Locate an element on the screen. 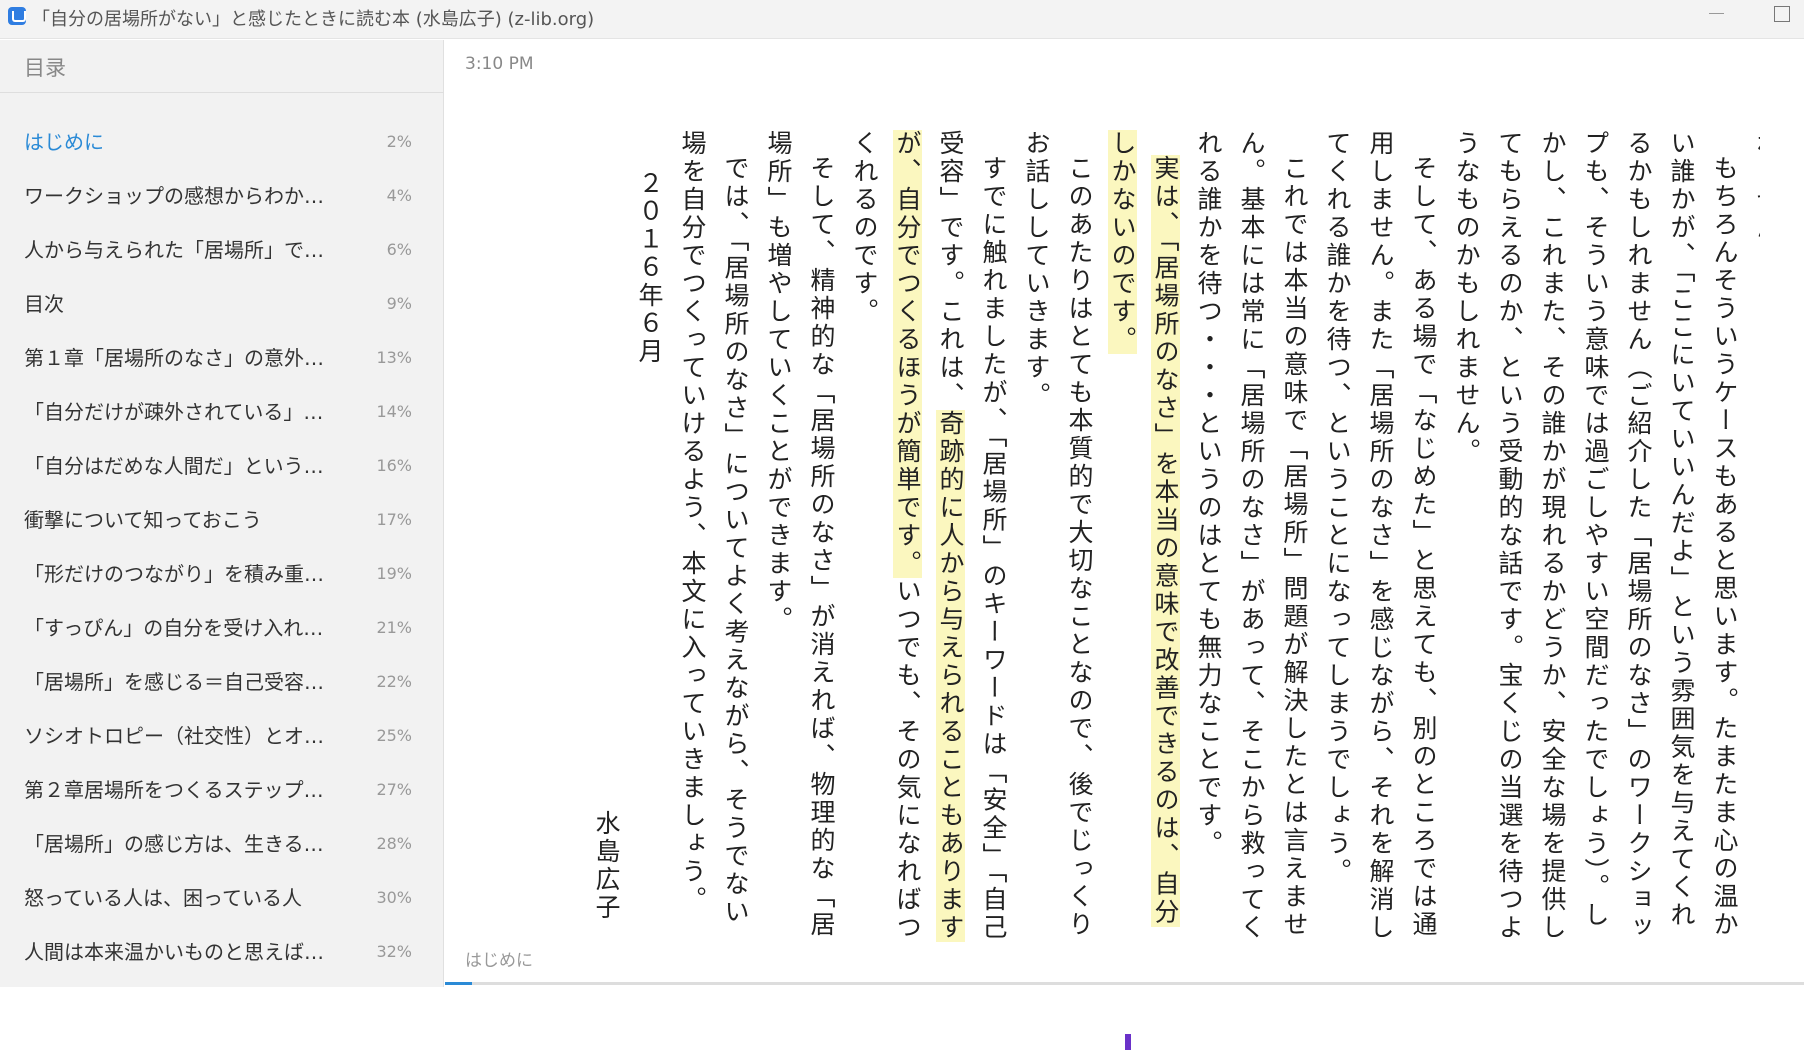 The height and width of the screenshot is (1051, 1804). toc-item: はじめに 2% is located at coordinates (222, 155).